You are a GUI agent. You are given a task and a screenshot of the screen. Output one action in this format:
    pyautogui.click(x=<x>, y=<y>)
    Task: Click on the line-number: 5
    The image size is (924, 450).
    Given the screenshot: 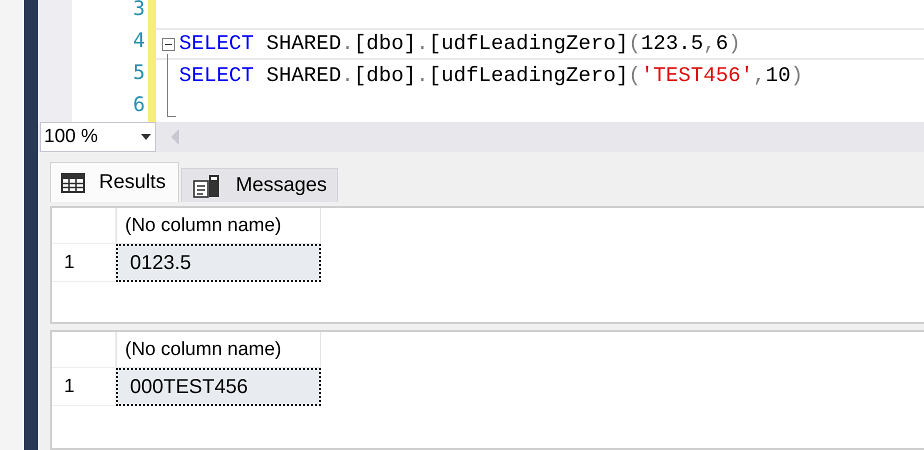 What is the action you would take?
    pyautogui.click(x=138, y=73)
    